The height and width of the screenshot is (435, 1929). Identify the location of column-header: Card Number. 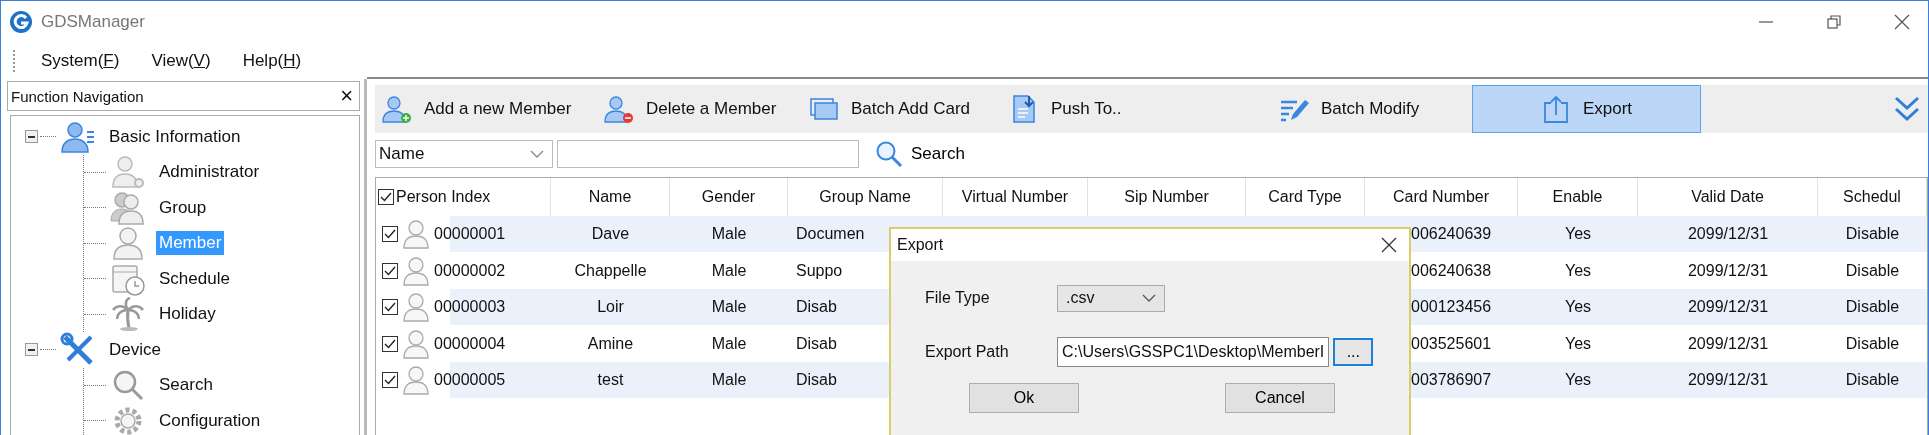
(1441, 197).